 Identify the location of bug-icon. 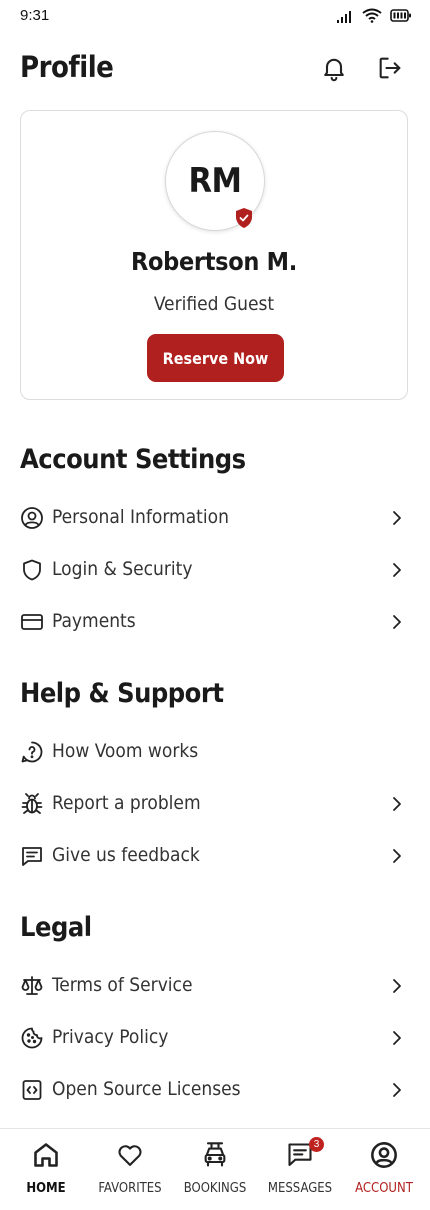
(32, 803).